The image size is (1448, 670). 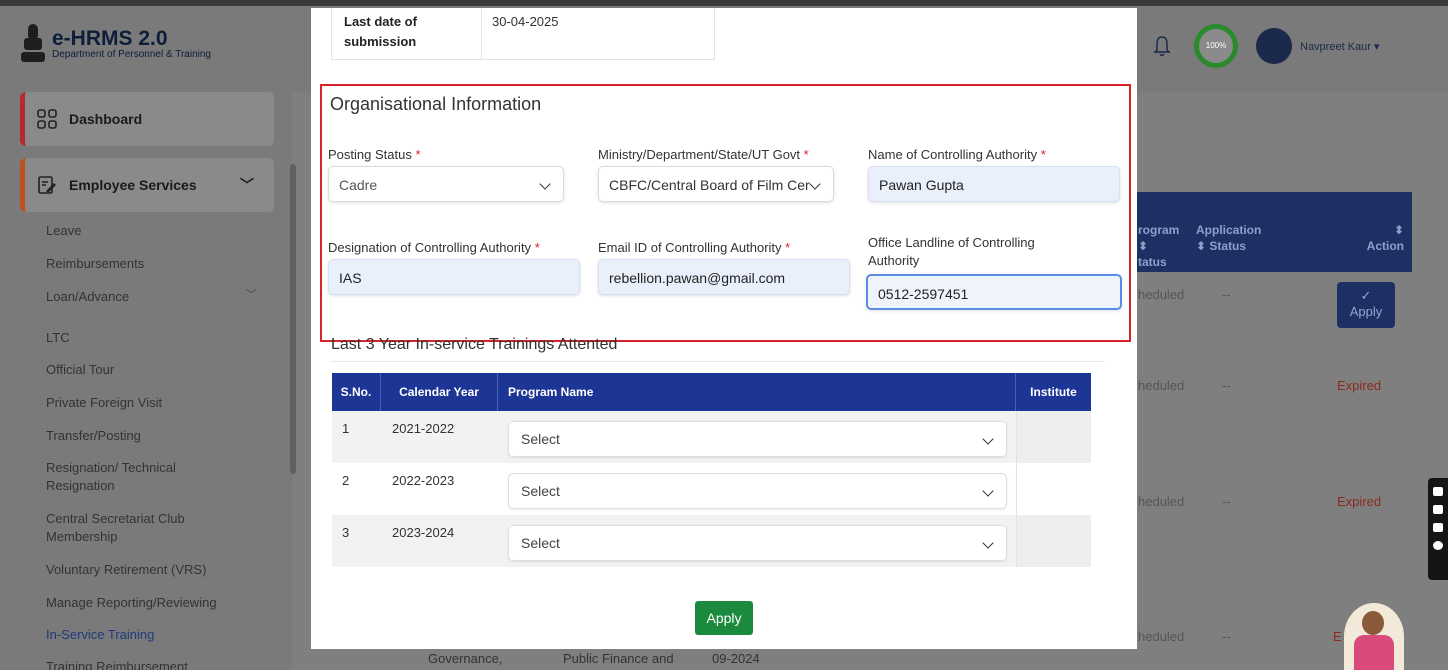 I want to click on gear-icon, so click(x=1438, y=545).